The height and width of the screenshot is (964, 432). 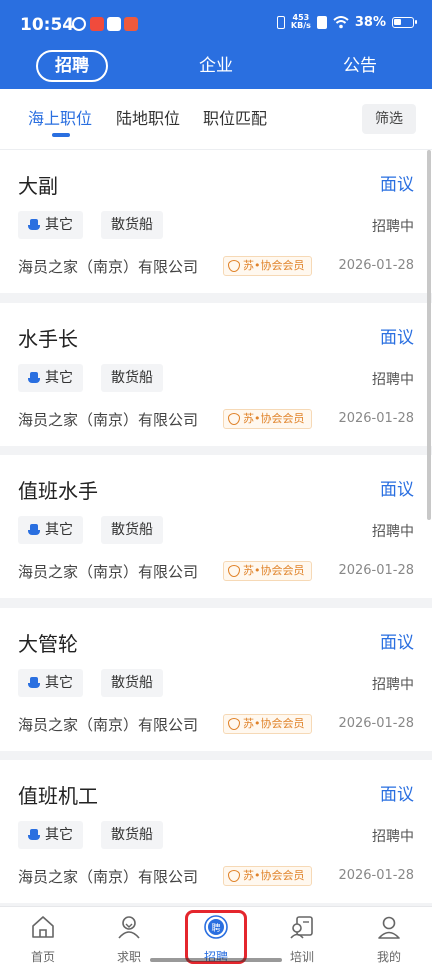 What do you see at coordinates (389, 119) in the screenshot?
I see `filter-button: 筛选` at bounding box center [389, 119].